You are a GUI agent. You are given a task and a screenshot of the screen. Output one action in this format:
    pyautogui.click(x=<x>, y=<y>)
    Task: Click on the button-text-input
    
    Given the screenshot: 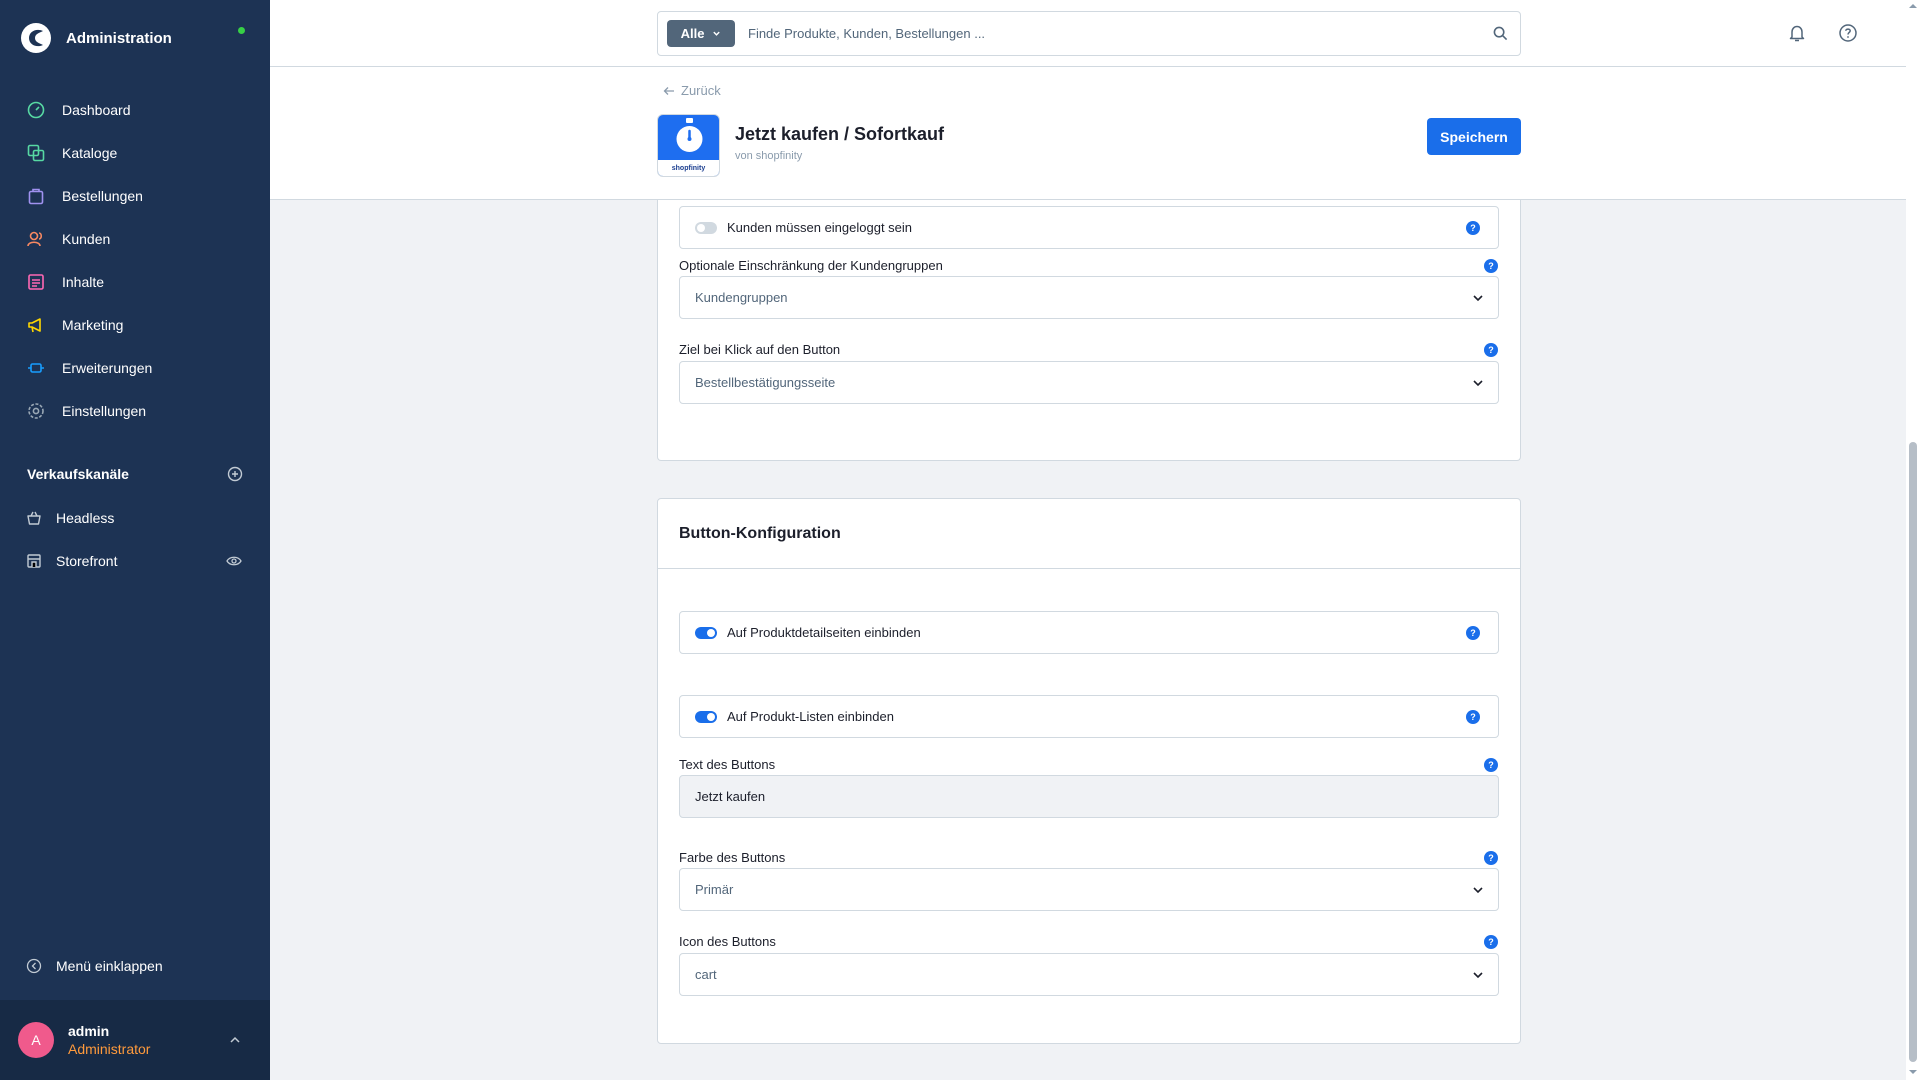 What is the action you would take?
    pyautogui.click(x=1089, y=796)
    